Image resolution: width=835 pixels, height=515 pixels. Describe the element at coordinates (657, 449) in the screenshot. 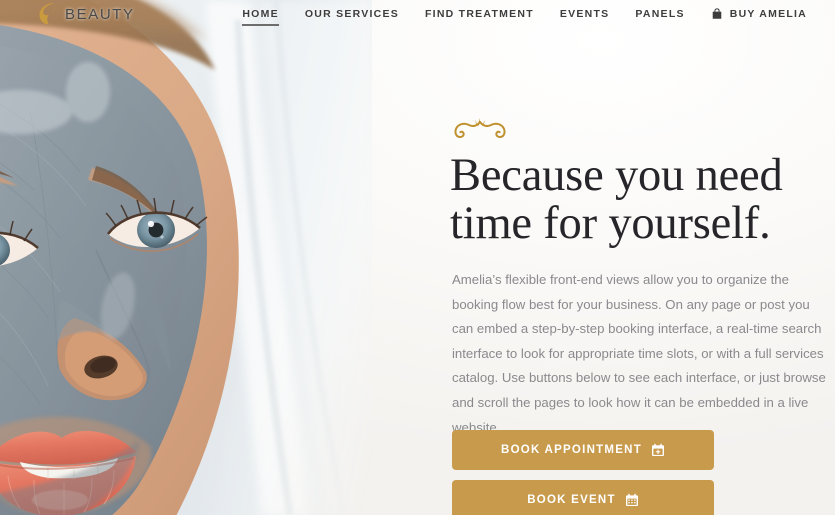

I see `calendar-plus-icon` at that location.